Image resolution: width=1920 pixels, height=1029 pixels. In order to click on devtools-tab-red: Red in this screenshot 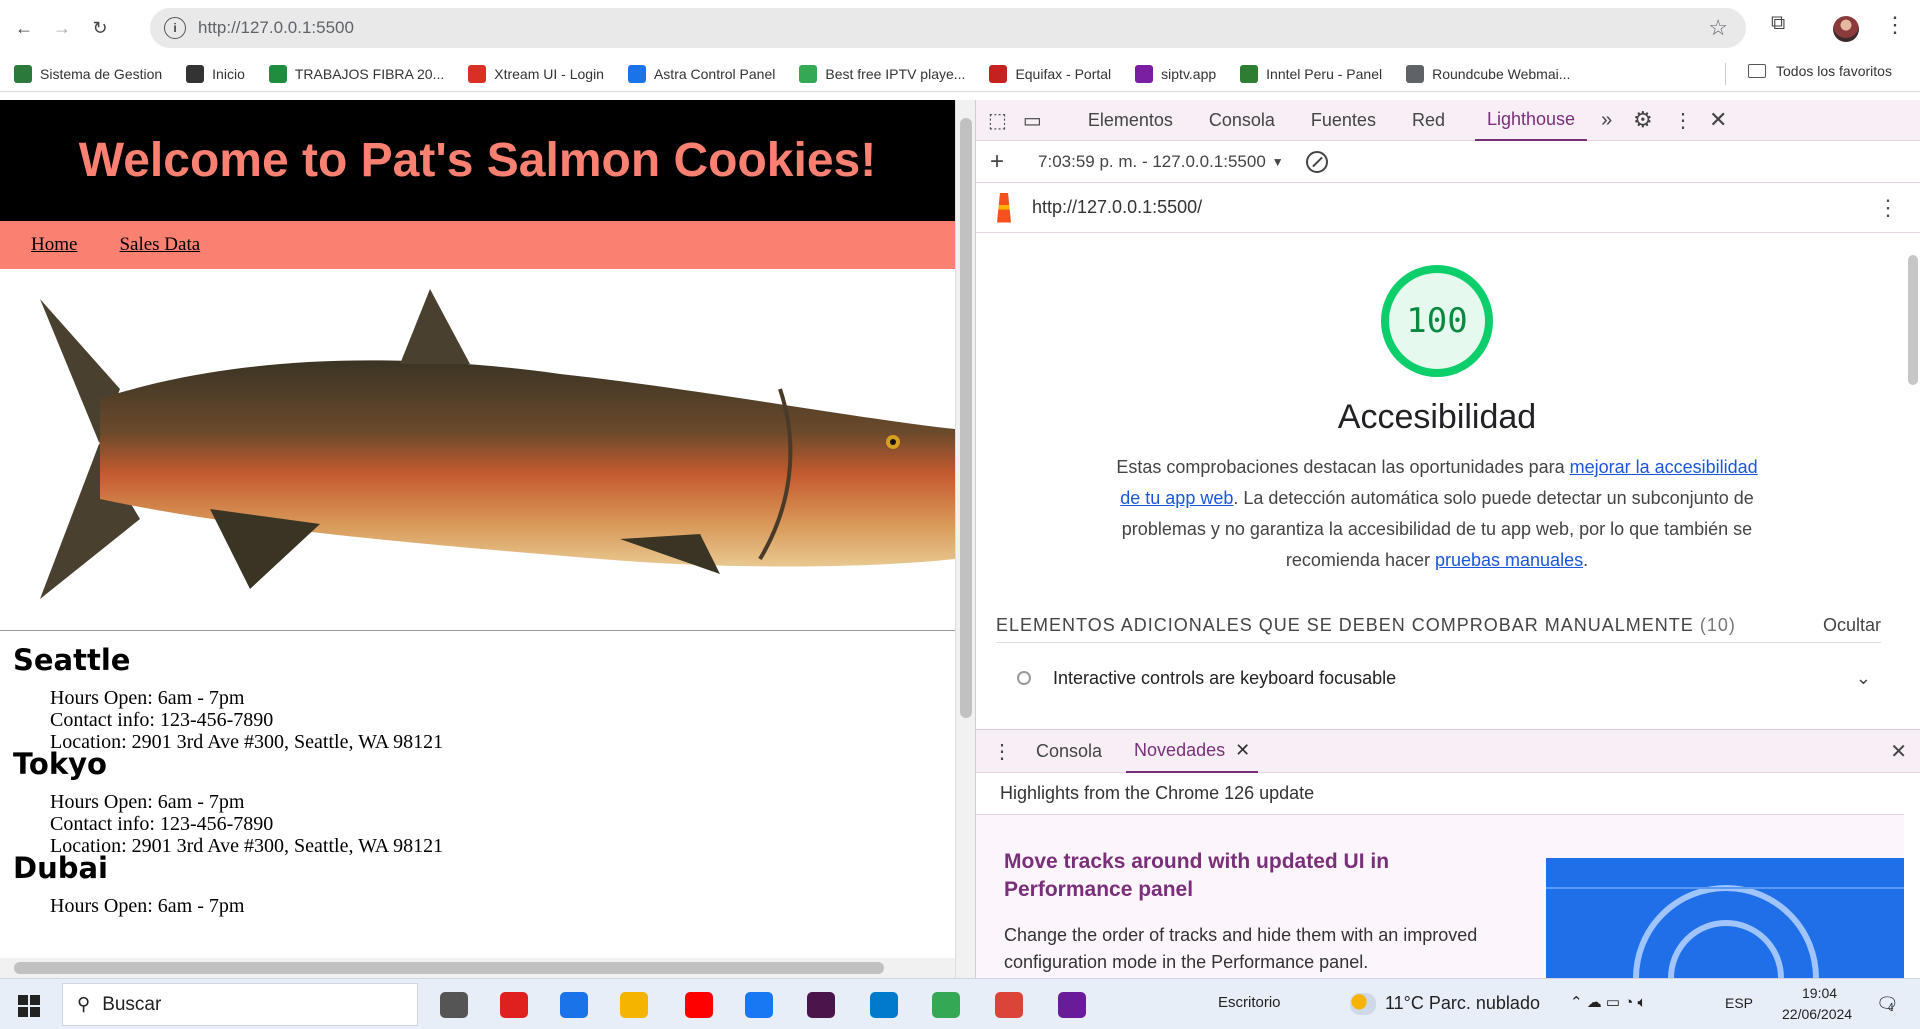, I will do `click(1428, 120)`.